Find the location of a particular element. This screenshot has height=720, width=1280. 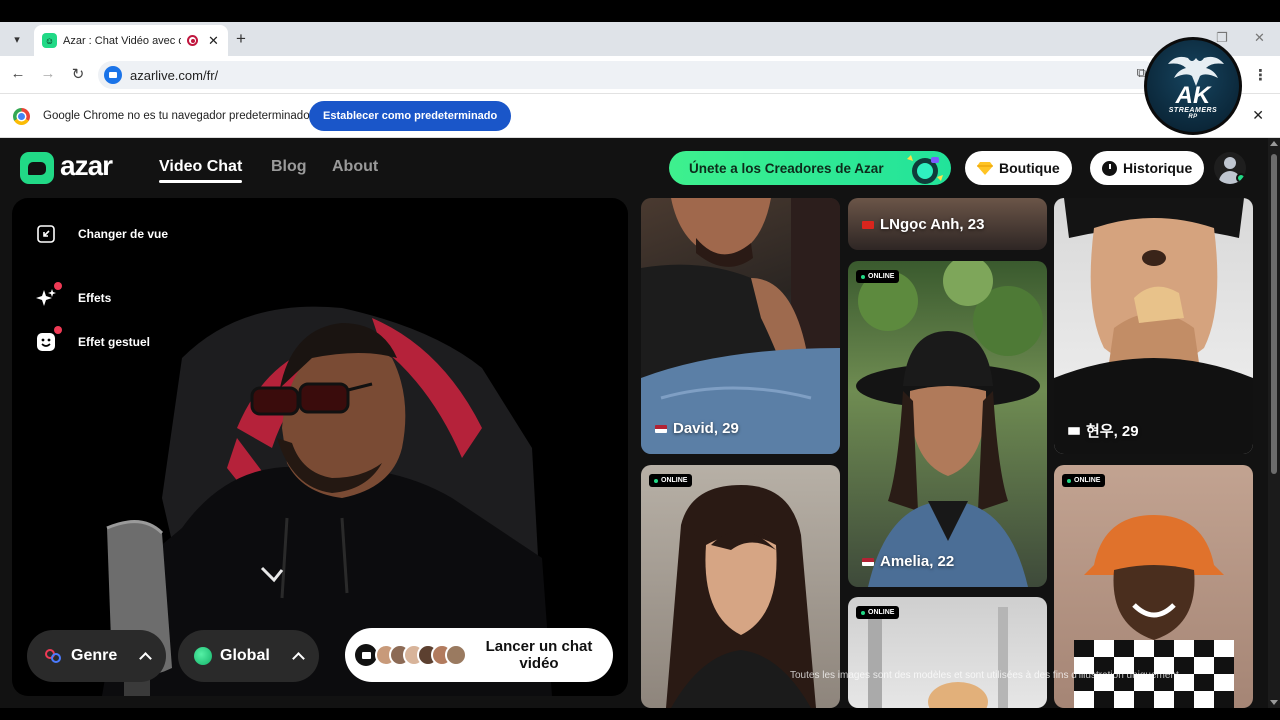

globe-icon is located at coordinates (203, 656).